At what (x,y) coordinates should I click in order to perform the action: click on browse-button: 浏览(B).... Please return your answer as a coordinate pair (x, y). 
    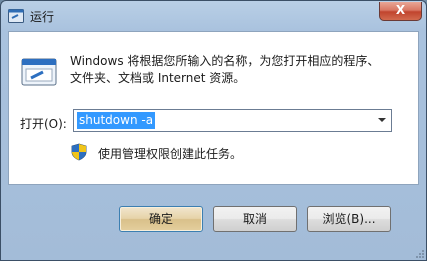
    Looking at the image, I should click on (349, 219).